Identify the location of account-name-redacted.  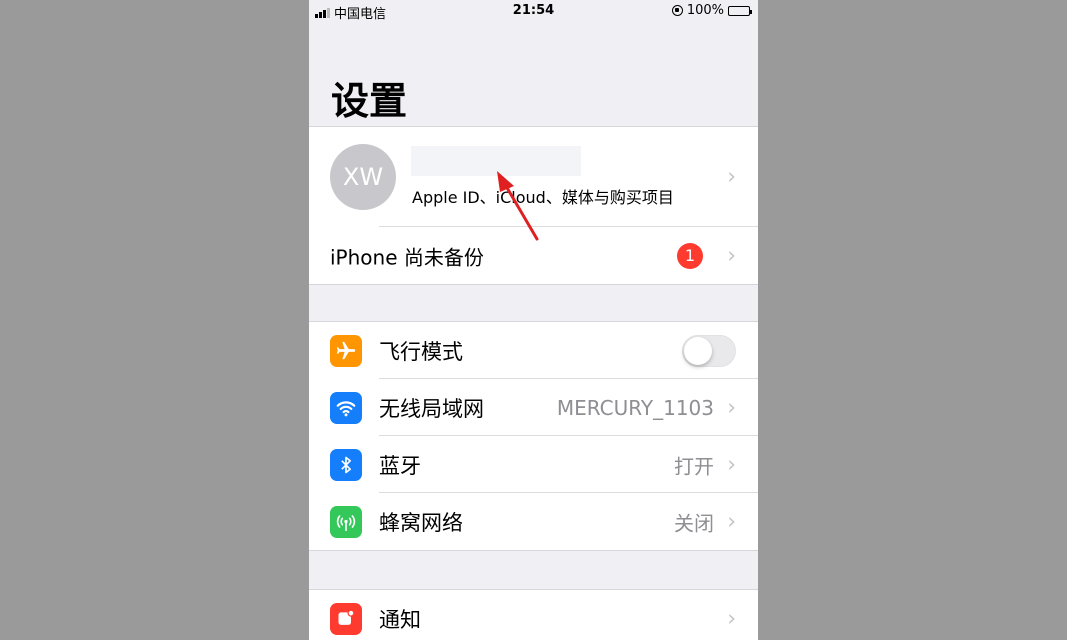
(496, 161).